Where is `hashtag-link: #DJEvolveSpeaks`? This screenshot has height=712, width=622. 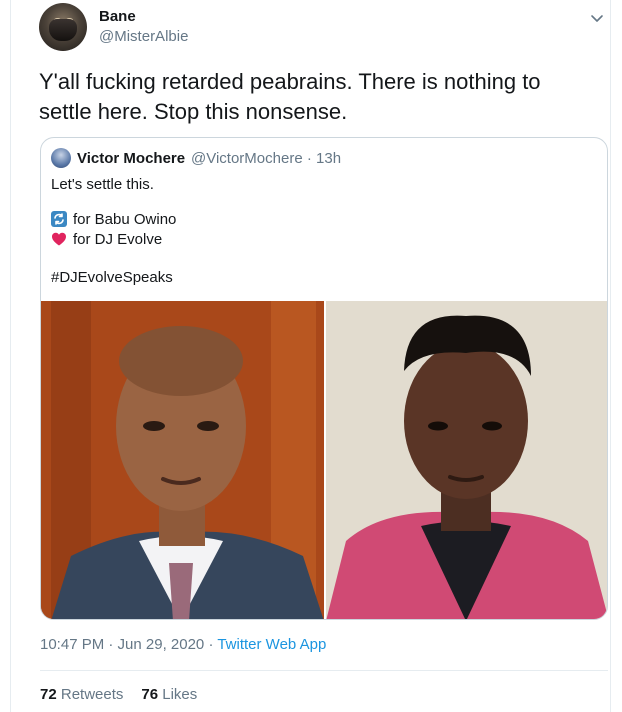 hashtag-link: #DJEvolveSpeaks is located at coordinates (112, 277).